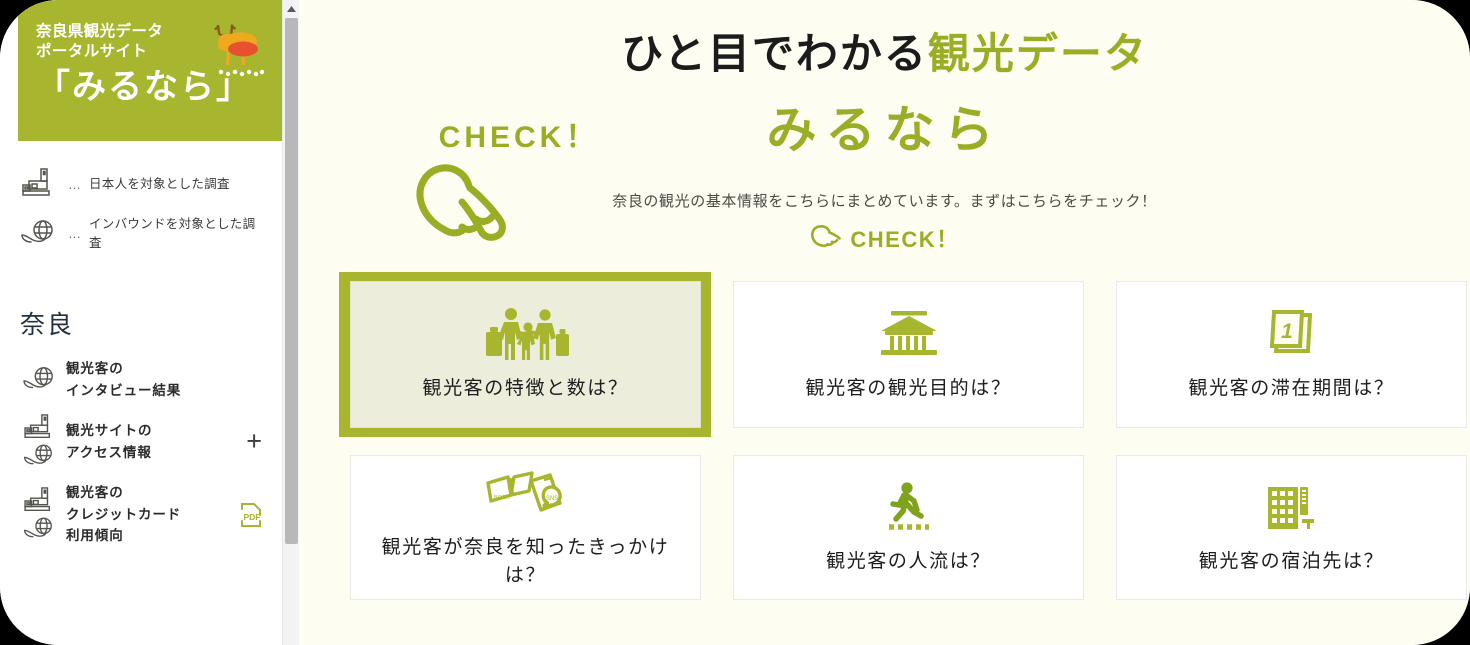 The width and height of the screenshot is (1470, 645). What do you see at coordinates (525, 561) in the screenshot?
I see `card-caption: 観光客が奈良を知ったきっかけは？` at bounding box center [525, 561].